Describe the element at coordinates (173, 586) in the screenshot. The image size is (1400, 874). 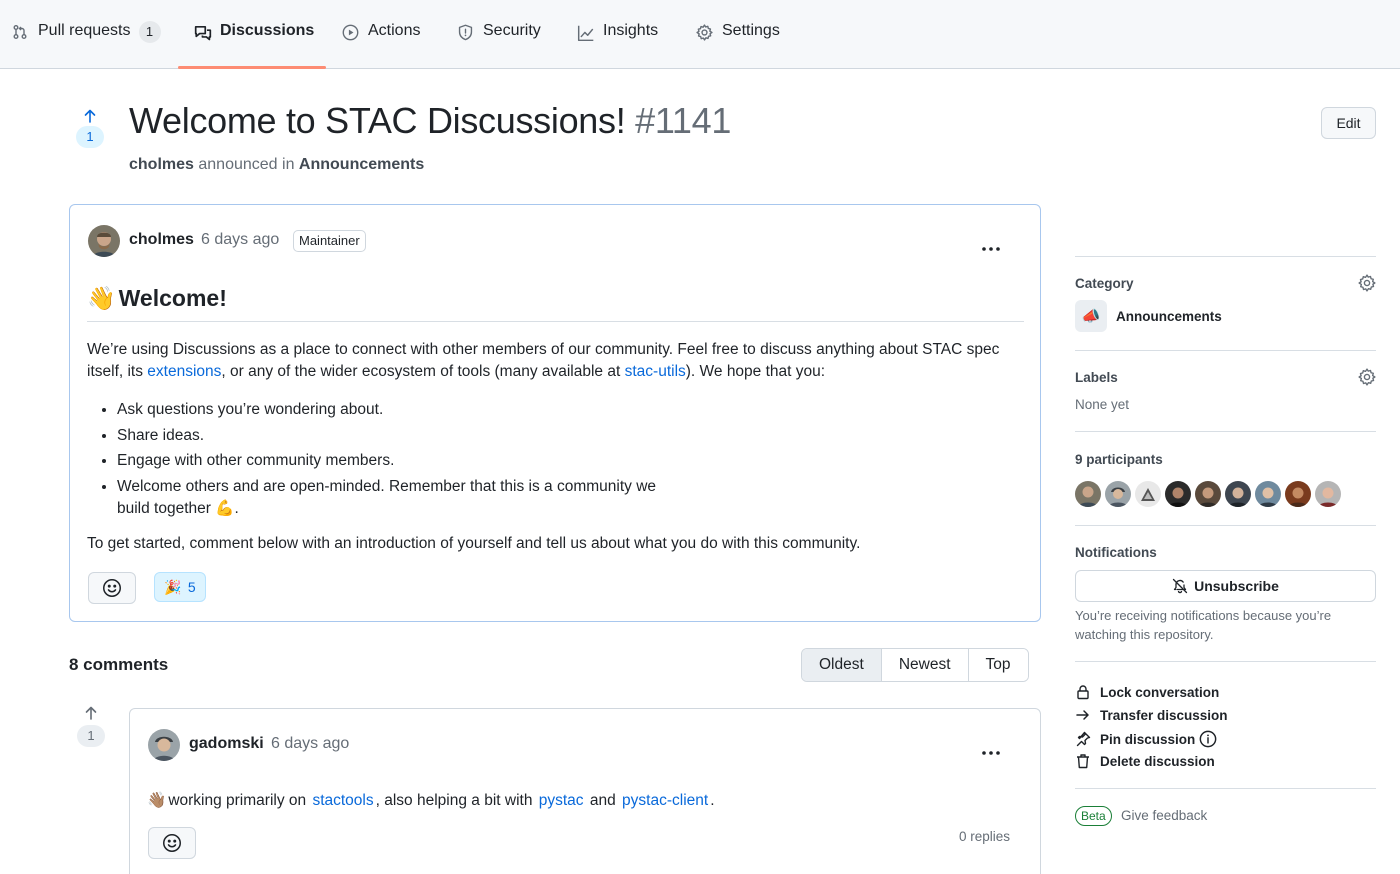
I see `tada-emoji: 🎉` at that location.